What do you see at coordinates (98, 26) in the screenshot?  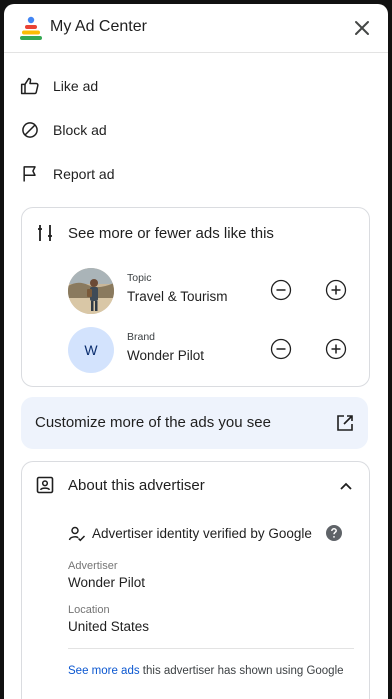 I see `page-title: My Ad Center` at bounding box center [98, 26].